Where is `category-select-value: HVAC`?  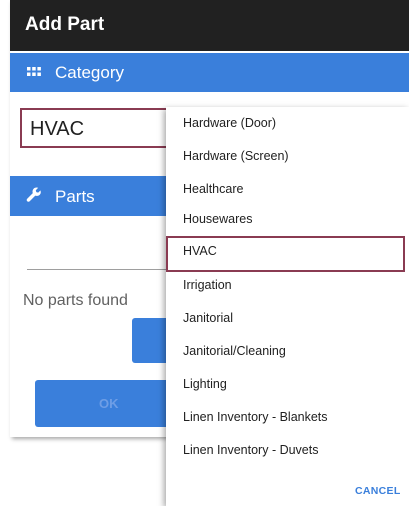
category-select-value: HVAC is located at coordinates (57, 129).